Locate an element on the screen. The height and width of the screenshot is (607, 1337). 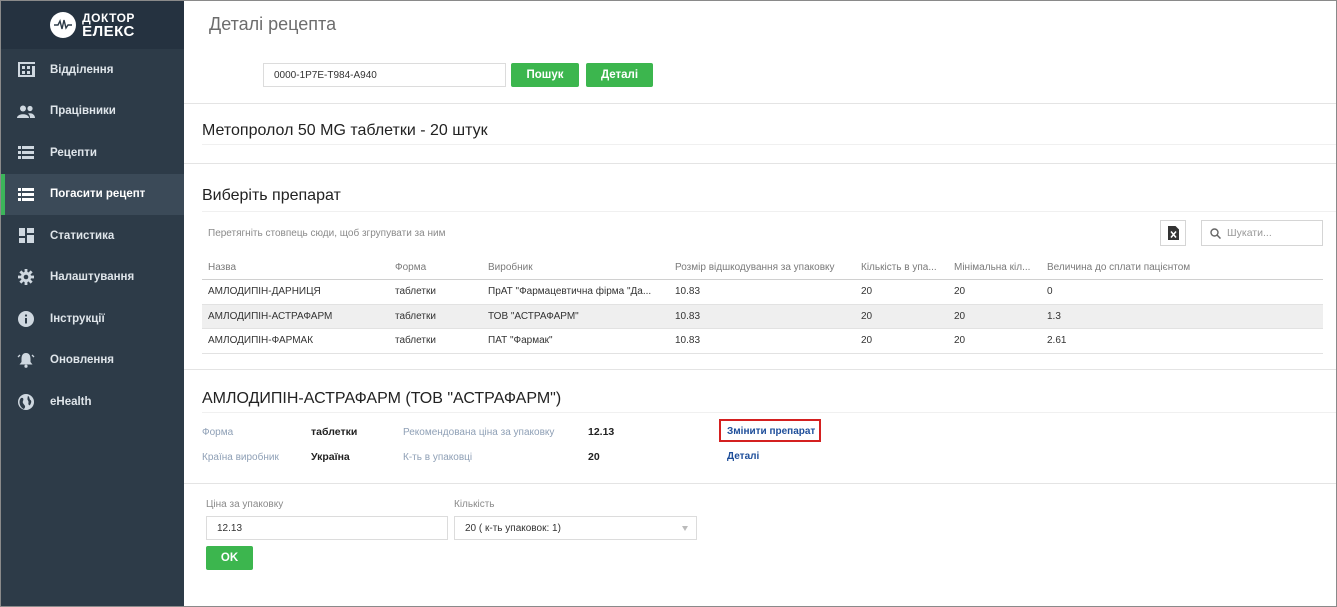
drug-details-link: Деталі is located at coordinates (743, 456).